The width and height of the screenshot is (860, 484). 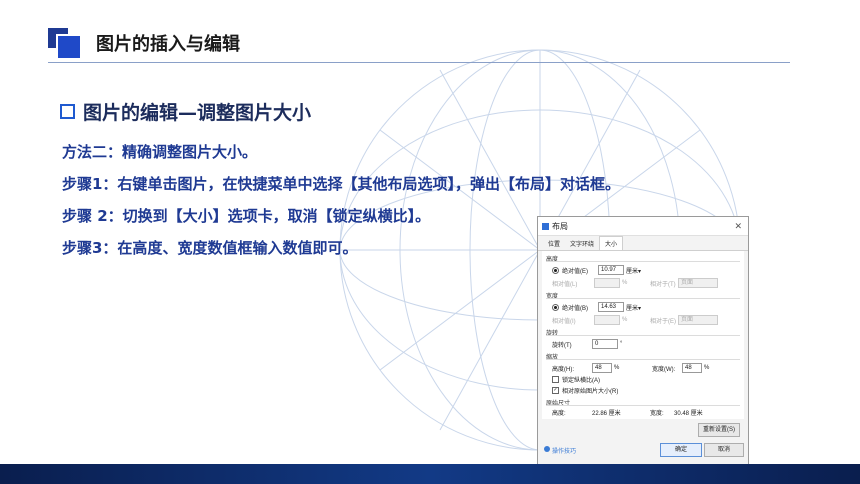 I want to click on section-title: 图片的编辑—调整图片大小, so click(x=197, y=113).